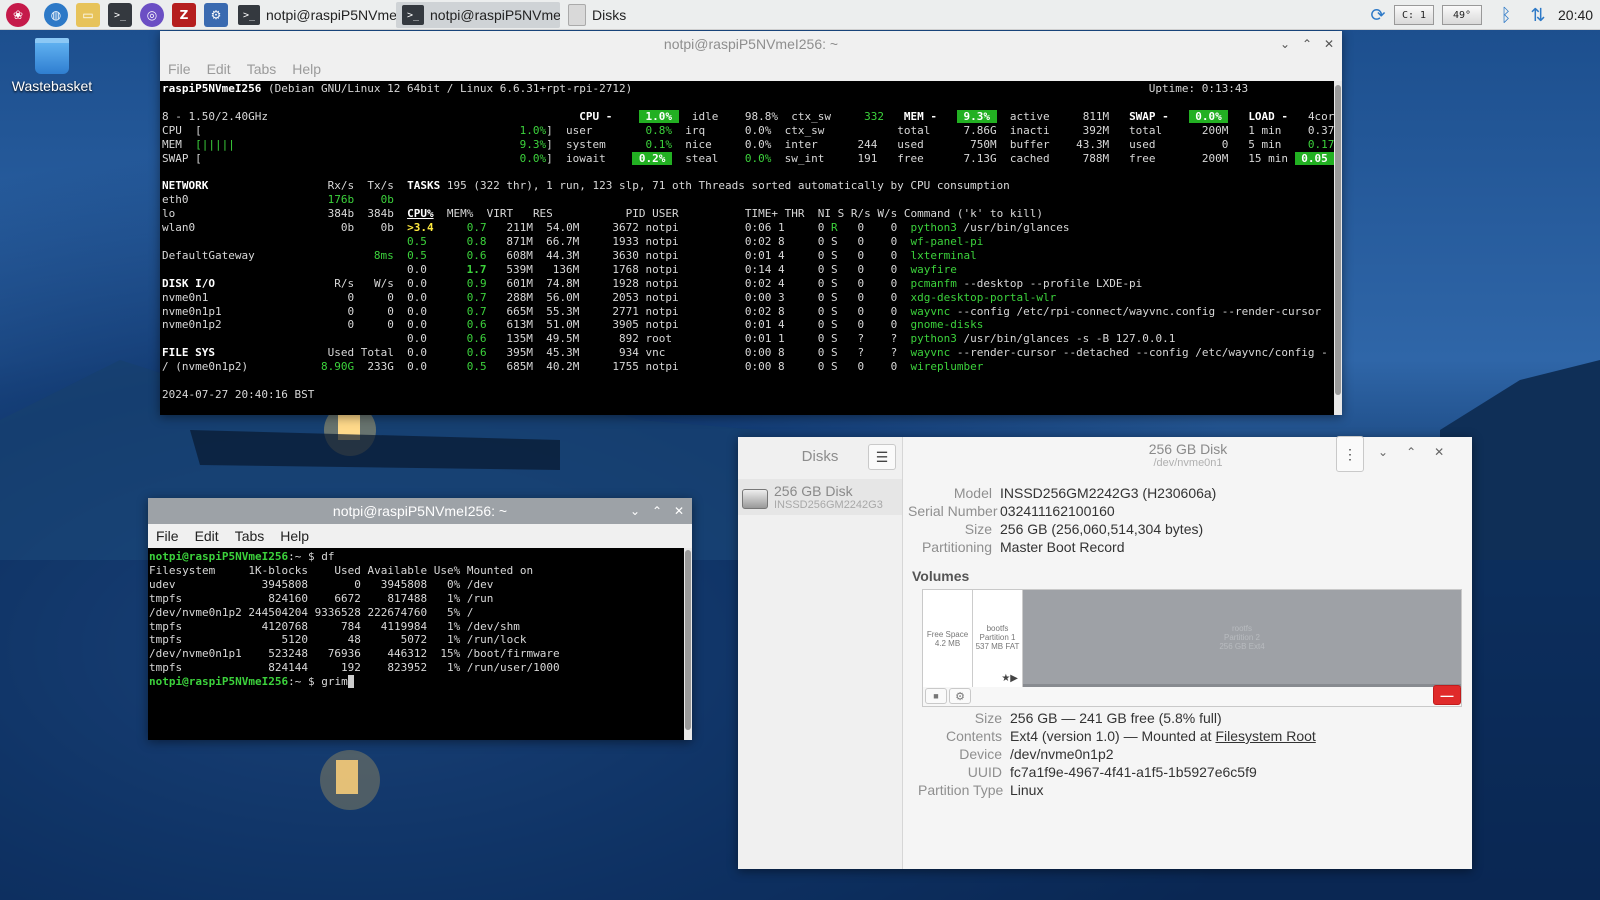 The image size is (1600, 900). I want to click on proc-cpu: 0.0, so click(427, 353).